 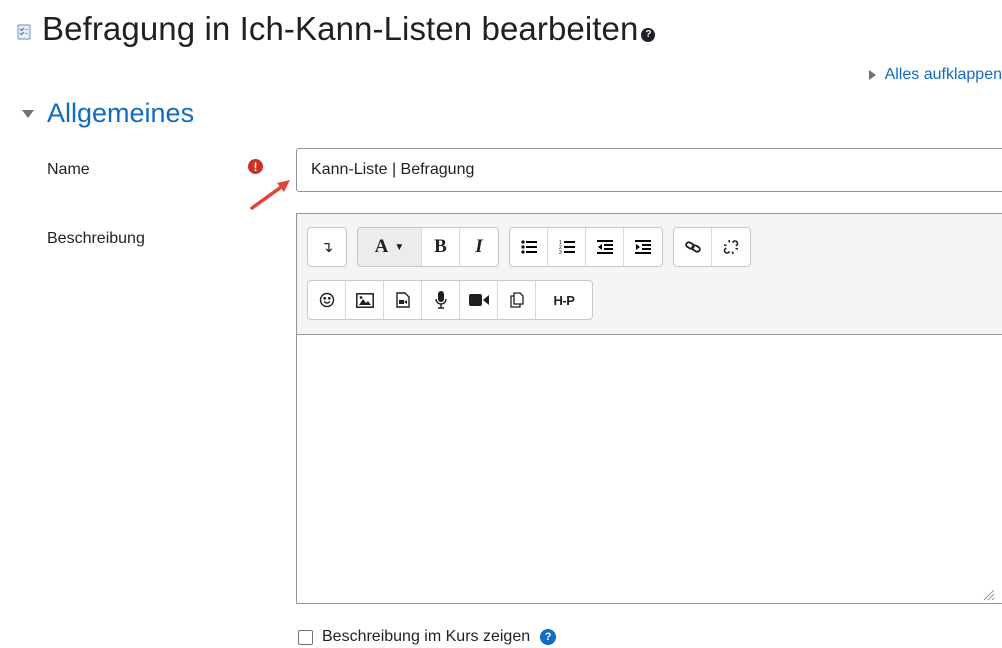 I want to click on bold-button: B, so click(x=441, y=247).